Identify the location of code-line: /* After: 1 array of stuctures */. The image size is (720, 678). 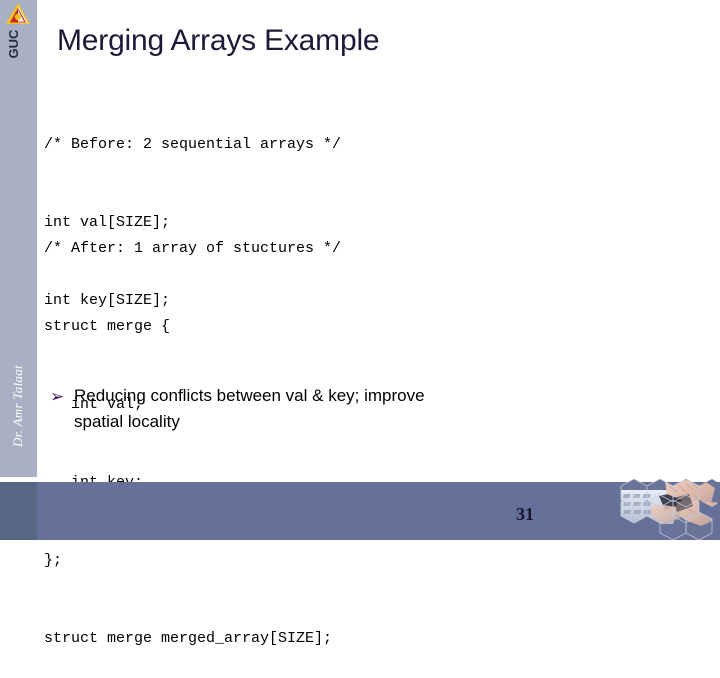
(193, 248).